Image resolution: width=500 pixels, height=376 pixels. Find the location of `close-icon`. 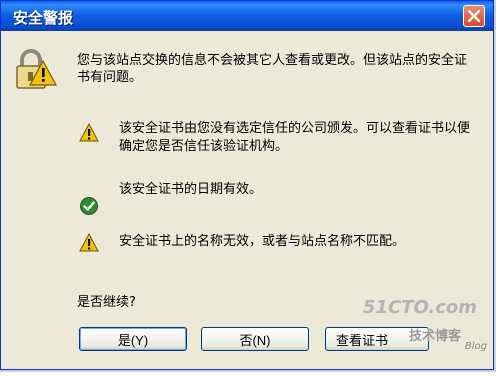

close-icon is located at coordinates (474, 16).